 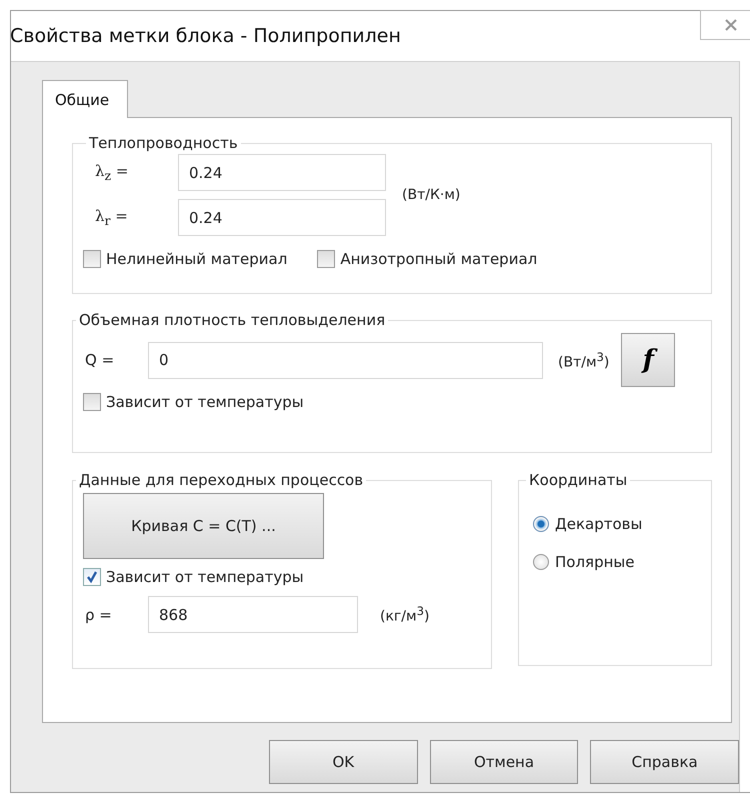 I want to click on unit-label: (Вт/м$^{3}$), so click(x=584, y=360).